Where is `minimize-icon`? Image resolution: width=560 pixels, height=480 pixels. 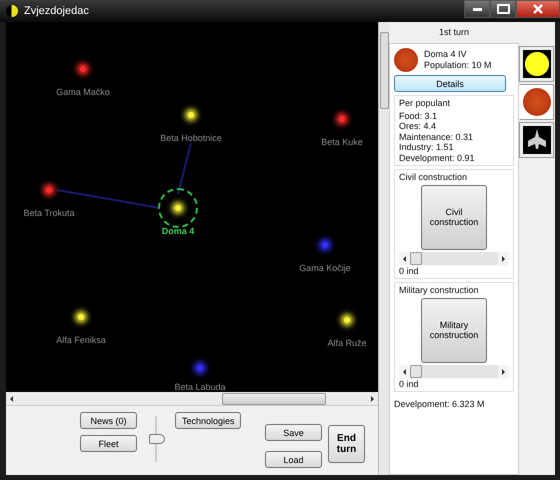 minimize-icon is located at coordinates (477, 9).